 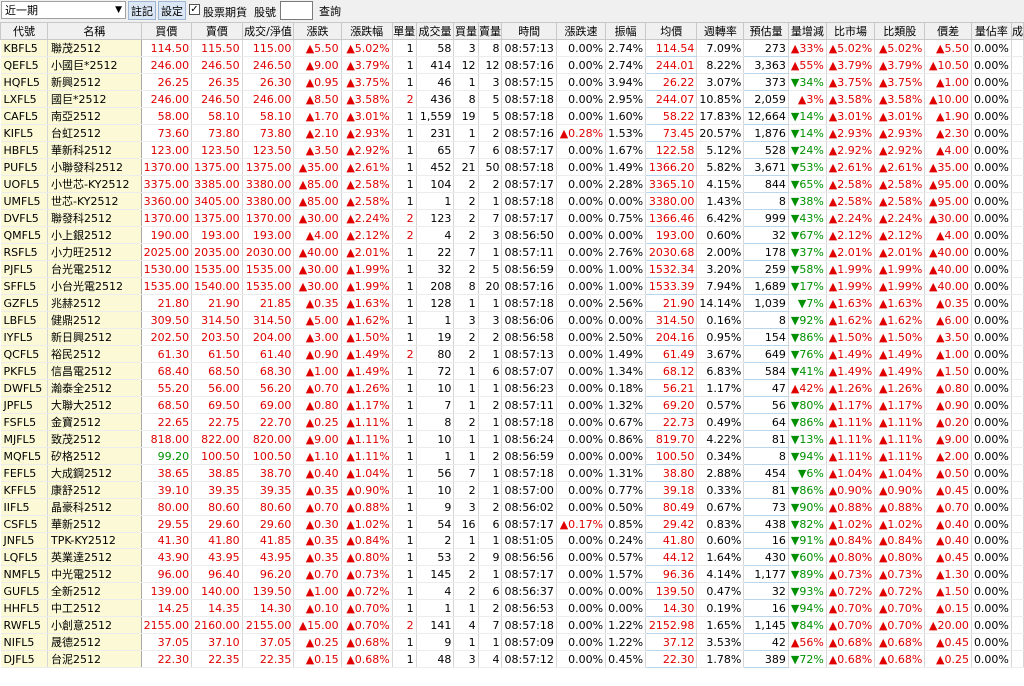 I want to click on cell-vs-market: ▲1.17%, so click(x=851, y=405).